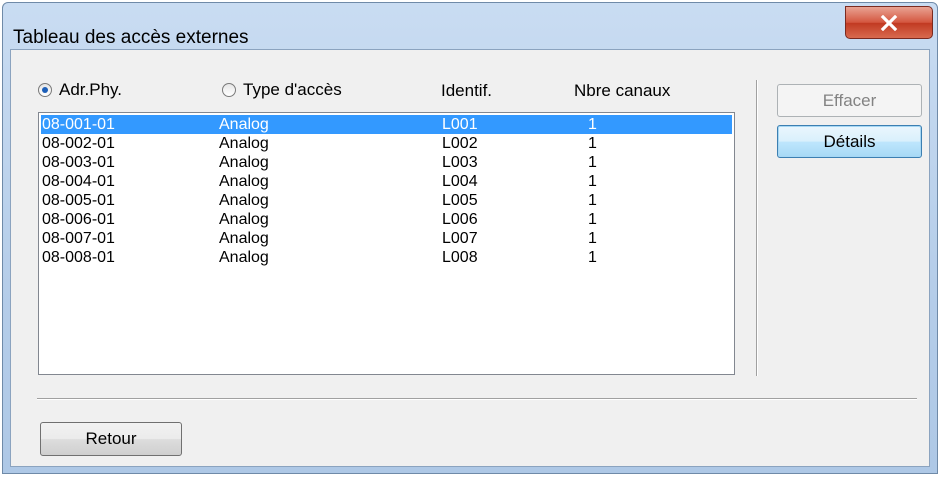  Describe the element at coordinates (78, 124) in the screenshot. I see `cell-adr-phy: 08-001-01` at that location.